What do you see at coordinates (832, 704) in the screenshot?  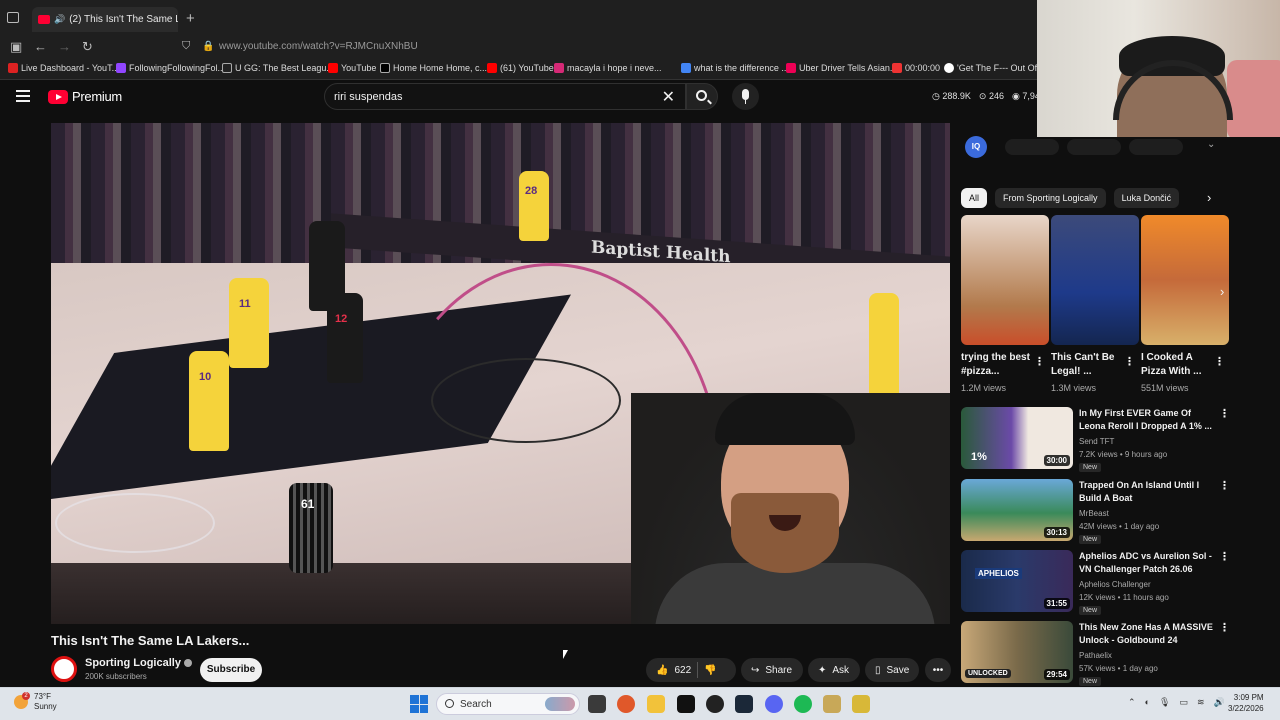 I see `league-icon` at bounding box center [832, 704].